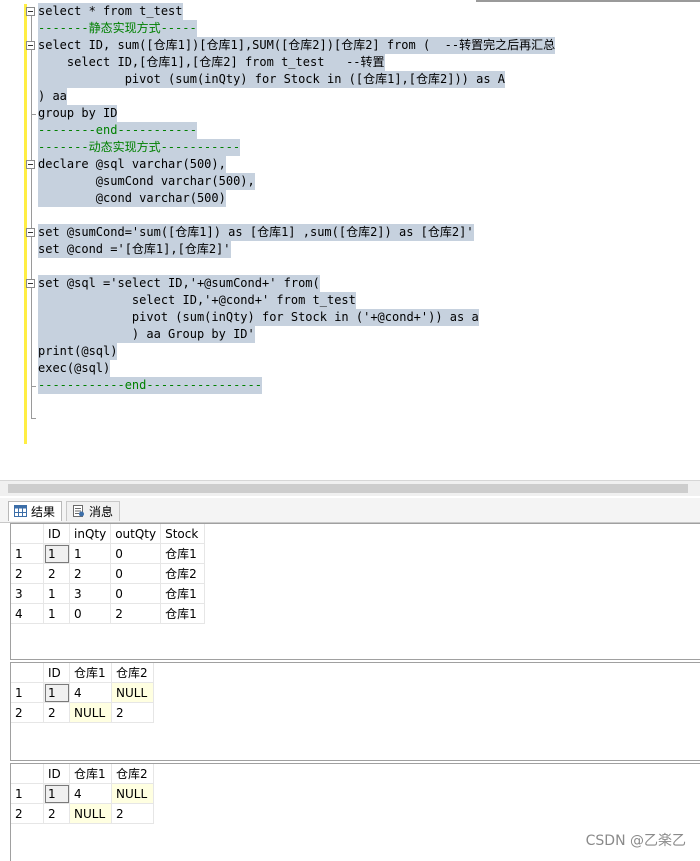 This screenshot has width=700, height=861. What do you see at coordinates (90, 593) in the screenshot?
I see `table-cell: 3` at bounding box center [90, 593].